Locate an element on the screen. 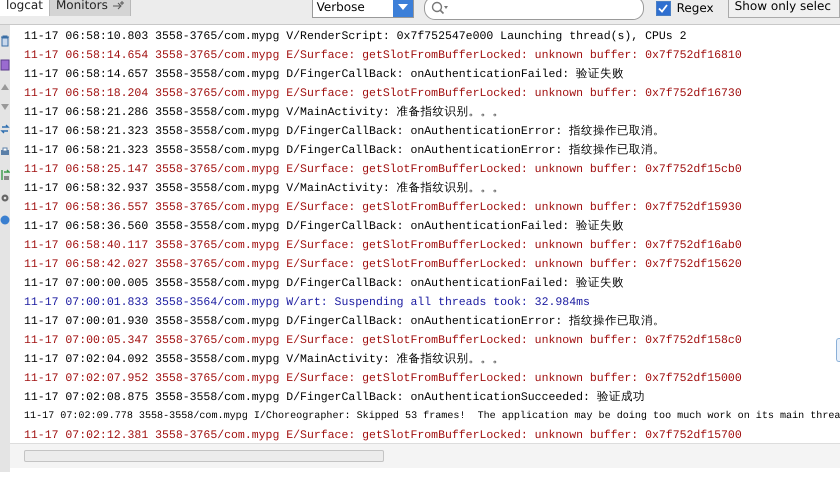 The width and height of the screenshot is (840, 484). tab: Monitors is located at coordinates (90, 8).